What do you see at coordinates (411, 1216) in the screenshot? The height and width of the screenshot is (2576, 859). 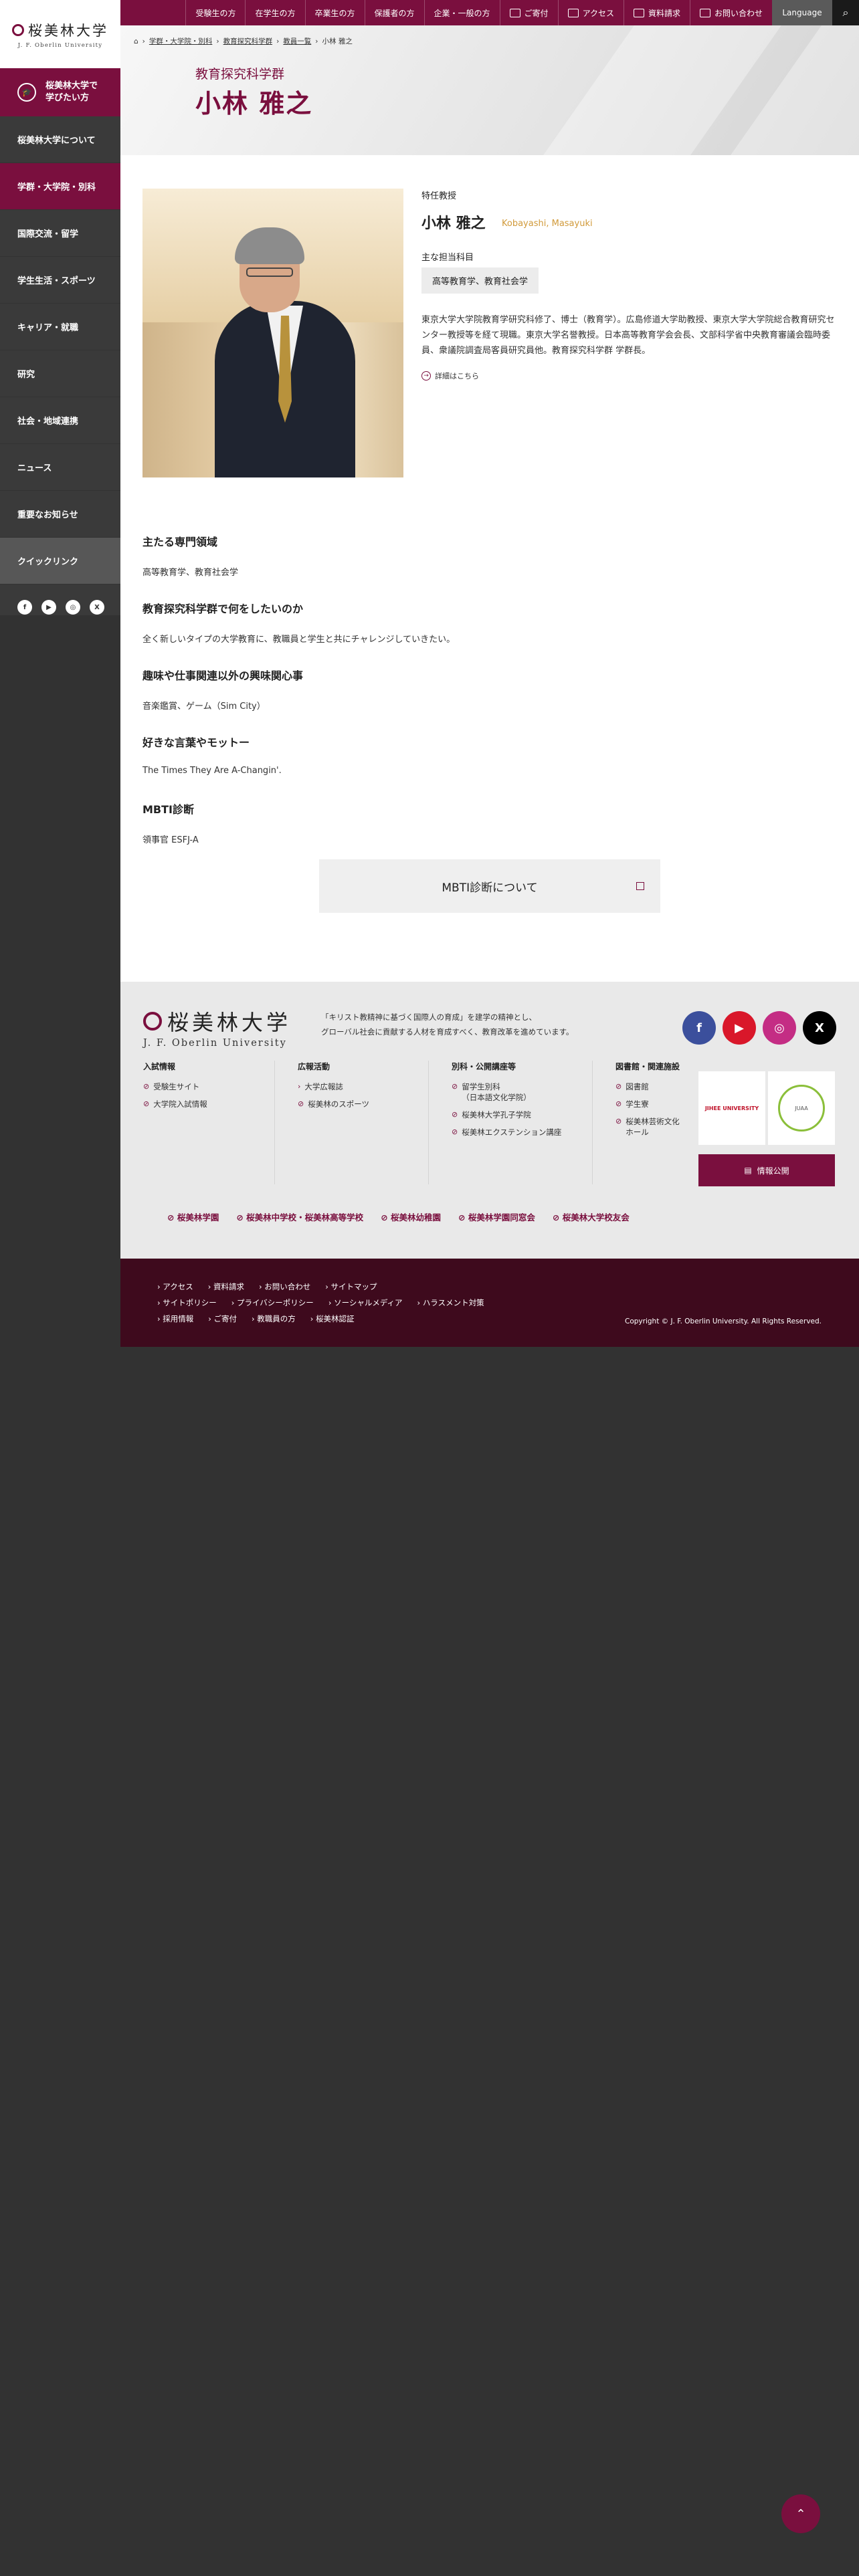 I see `affiliate-link: ⊘ 桜美林幼稚園` at bounding box center [411, 1216].